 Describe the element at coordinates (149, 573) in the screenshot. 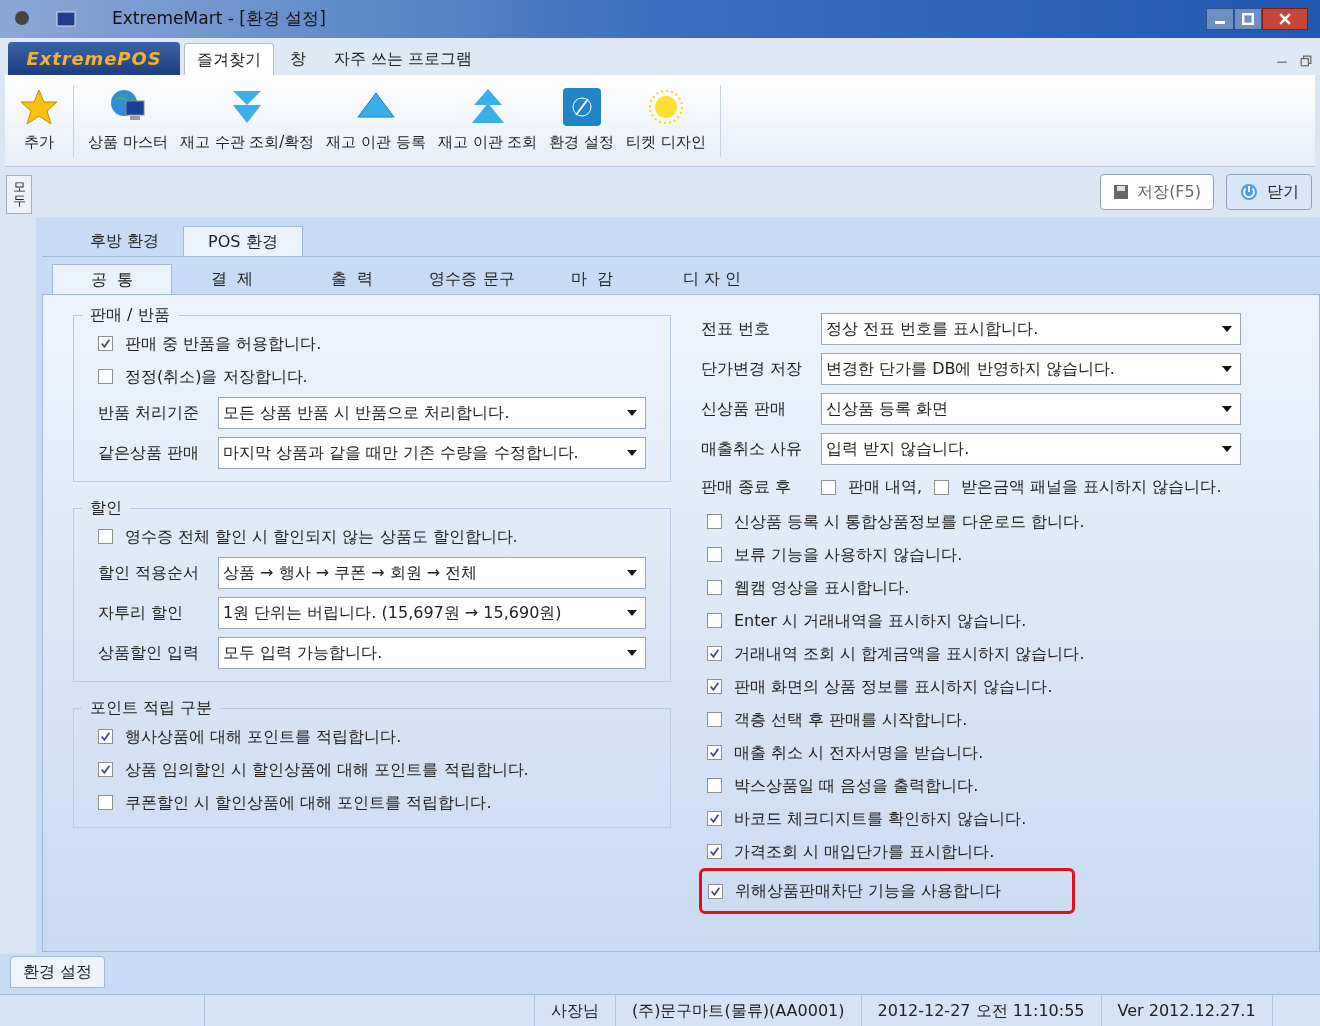

I see `field-label: 할인 적용순서` at that location.